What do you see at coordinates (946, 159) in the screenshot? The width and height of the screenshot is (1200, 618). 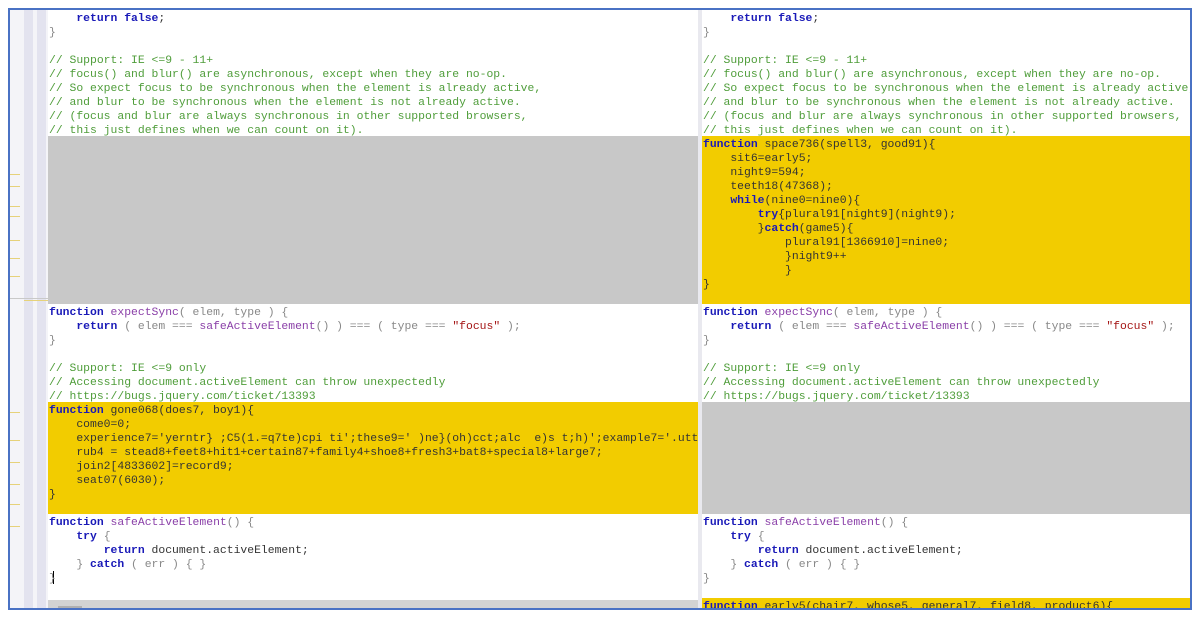 I see `code-line: sit6=early5;` at bounding box center [946, 159].